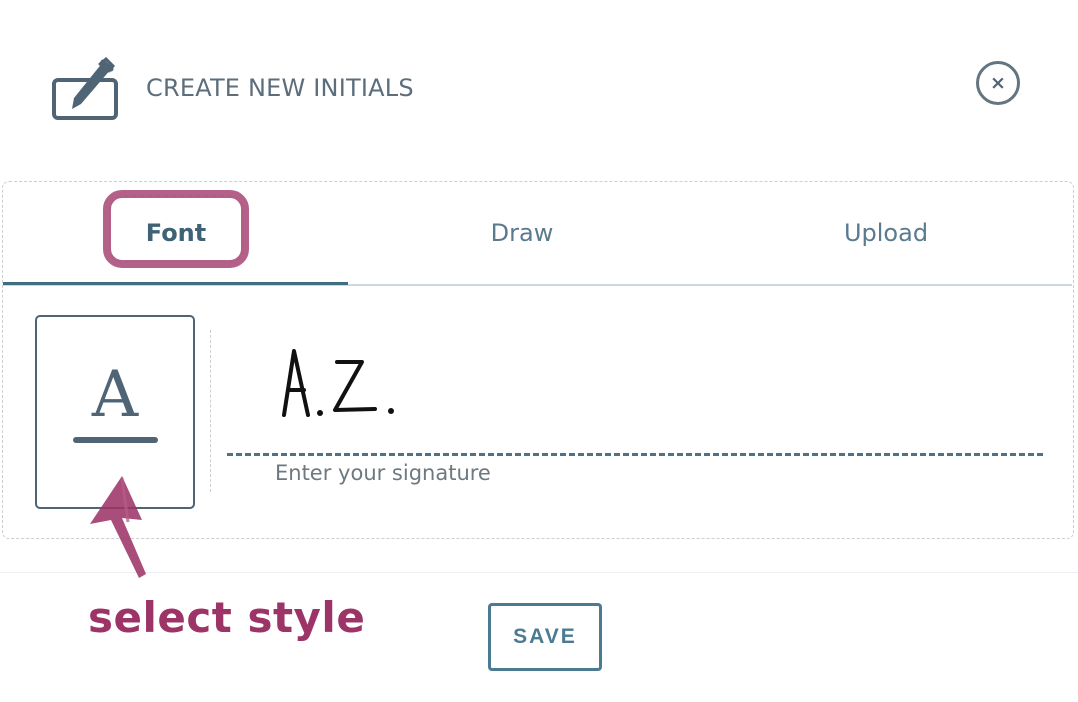 The width and height of the screenshot is (1078, 702). What do you see at coordinates (383, 473) in the screenshot?
I see `signature-placeholder: Enter your signature` at bounding box center [383, 473].